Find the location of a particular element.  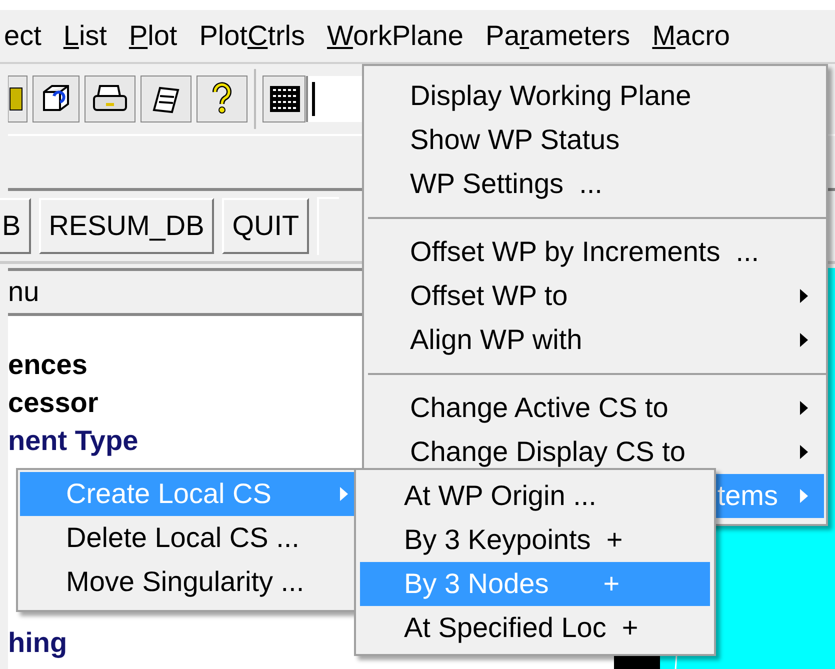

menu-item: At Specified Loc + is located at coordinates (535, 628).